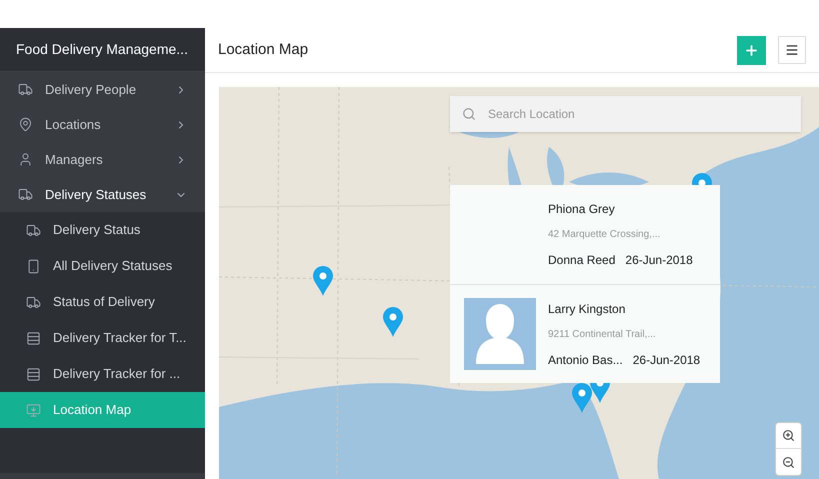 The height and width of the screenshot is (479, 819). Describe the element at coordinates (625, 114) in the screenshot. I see `search-field: Search Location` at that location.